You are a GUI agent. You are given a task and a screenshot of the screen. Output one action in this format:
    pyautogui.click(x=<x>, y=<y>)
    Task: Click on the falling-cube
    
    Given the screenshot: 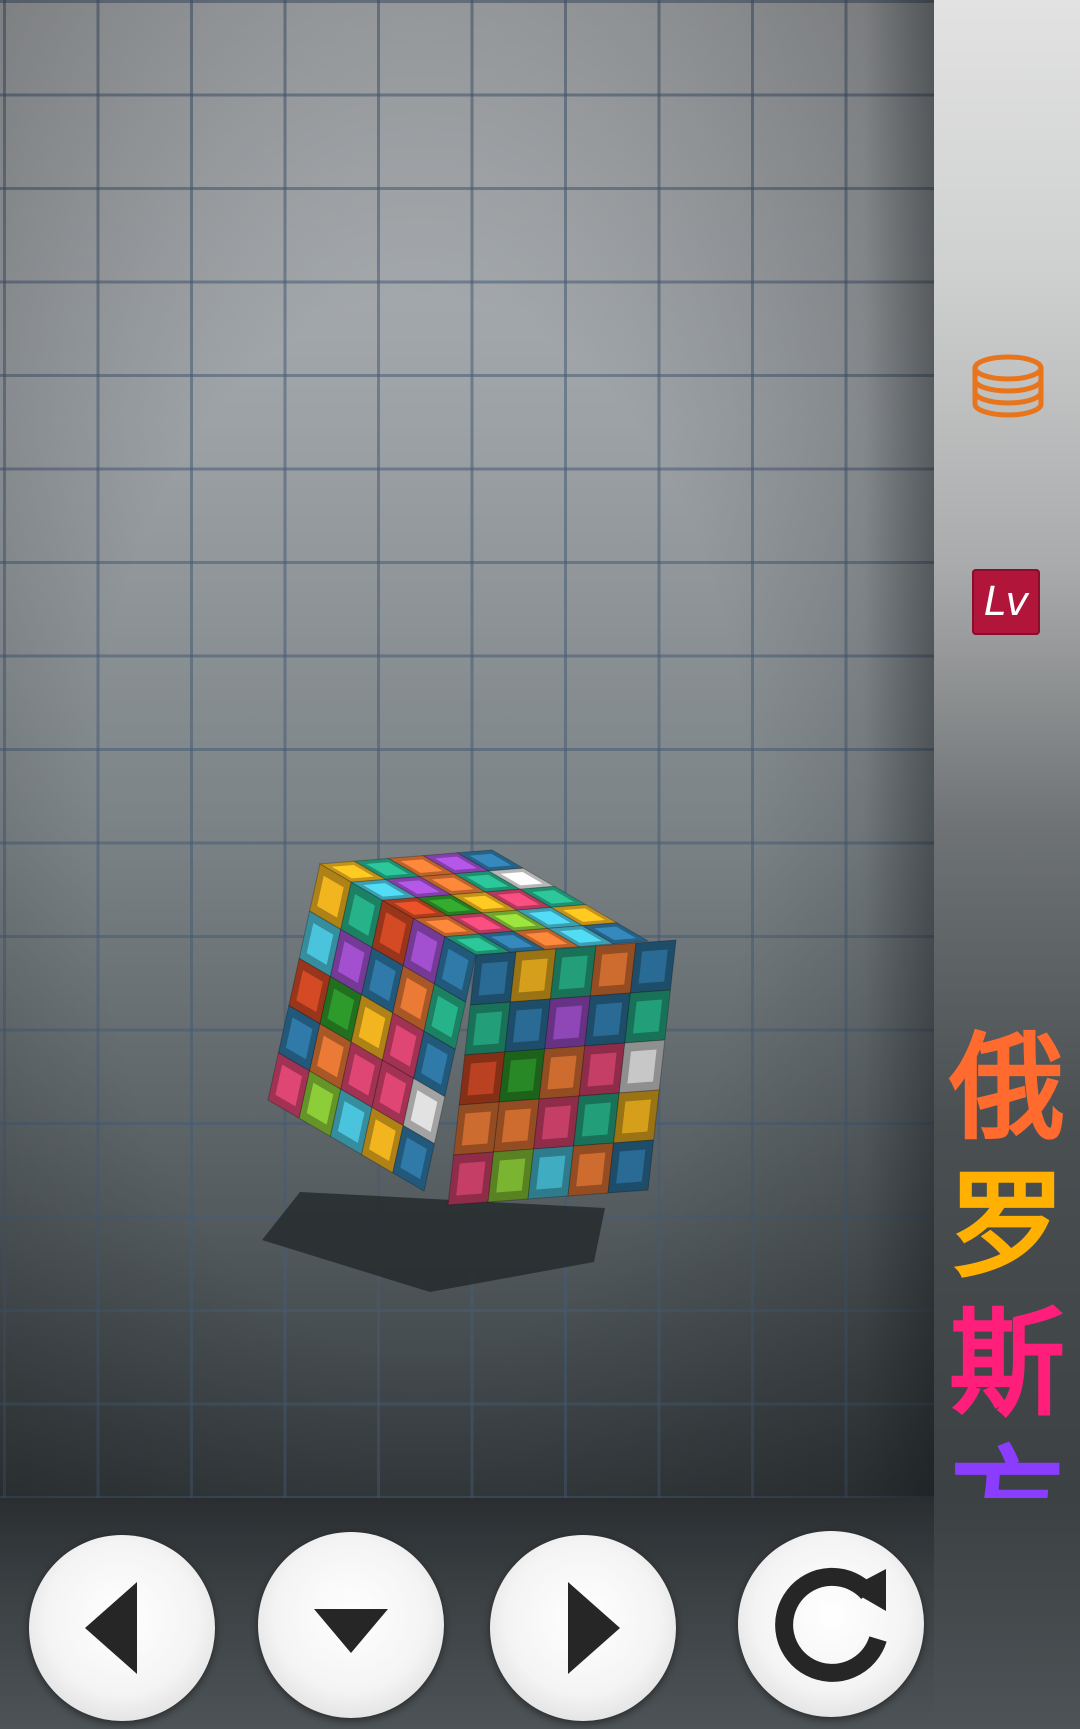 What is the action you would take?
    pyautogui.click(x=469, y=1070)
    